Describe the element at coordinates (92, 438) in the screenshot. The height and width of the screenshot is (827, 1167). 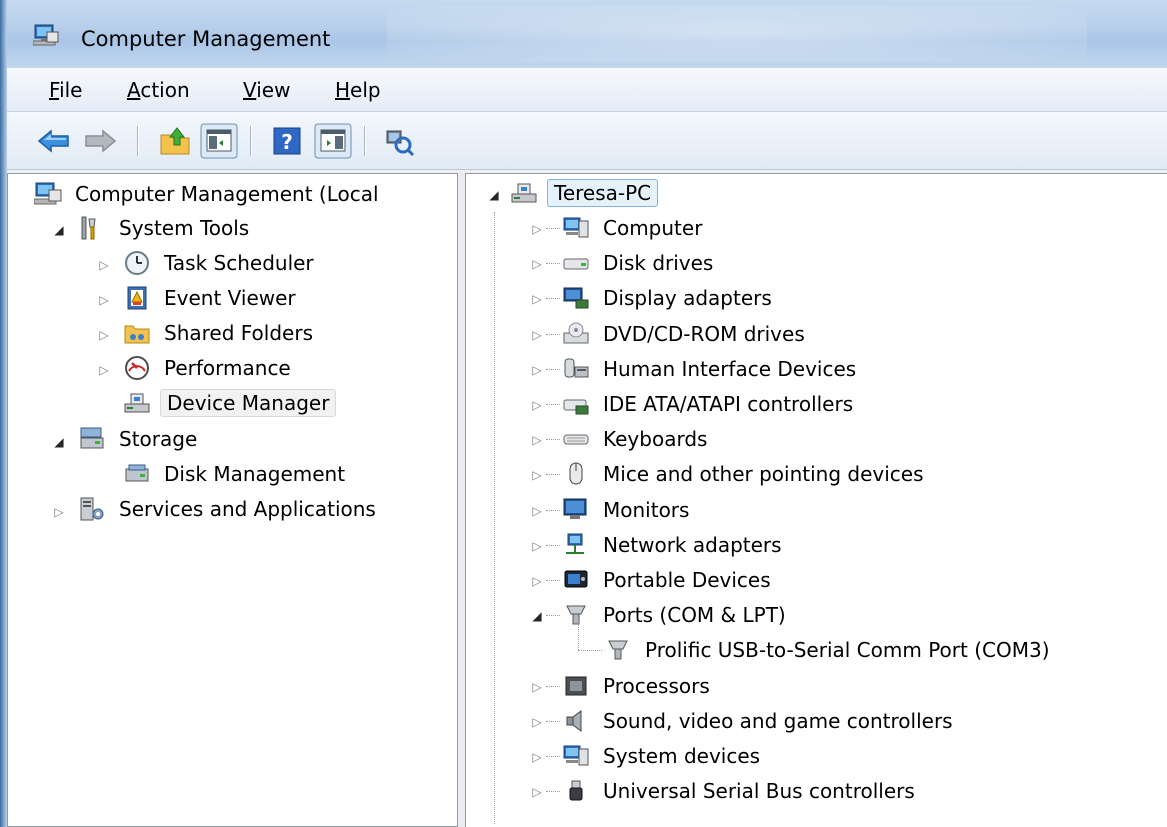
I see `storage-icon` at that location.